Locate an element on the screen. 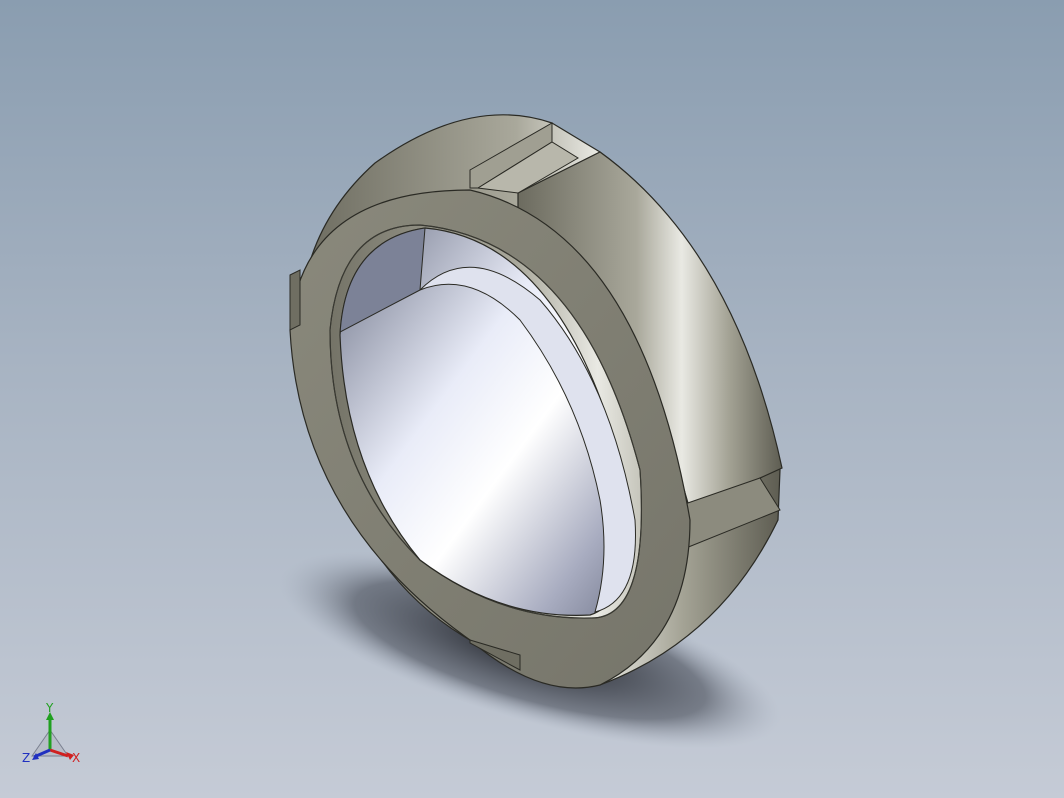 The width and height of the screenshot is (1064, 798). z-axis-label: Z is located at coordinates (26, 758).